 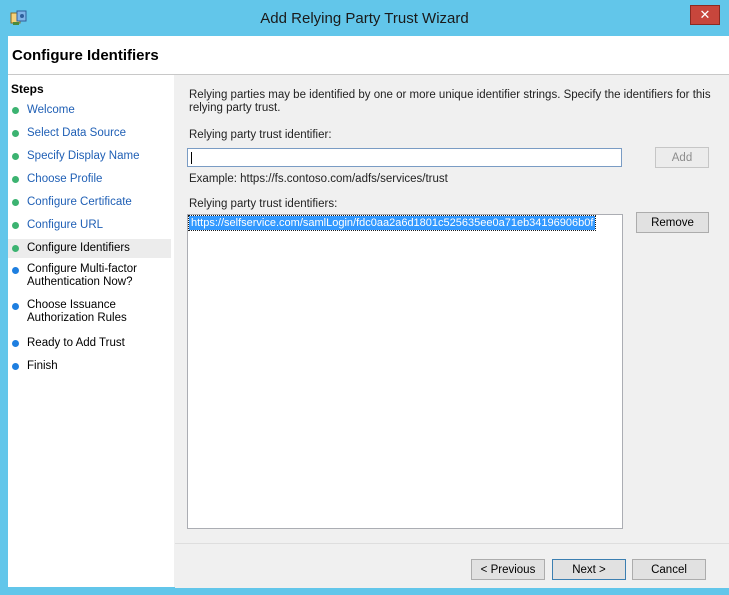 I want to click on text-caret, so click(x=191, y=158).